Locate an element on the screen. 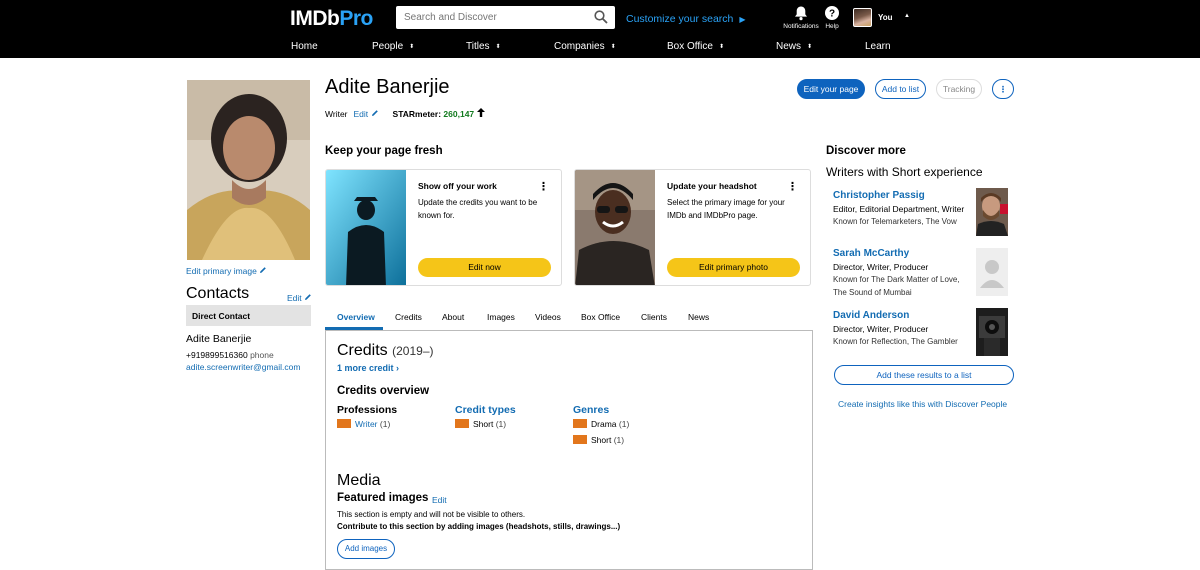  help-icon: ? is located at coordinates (832, 13).